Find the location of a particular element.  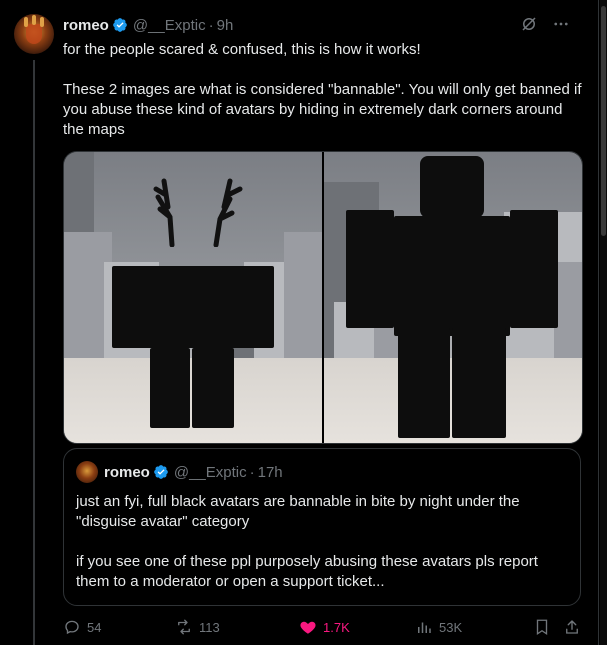

quote-header: romeo @__Exptic · 17h is located at coordinates (193, 472).